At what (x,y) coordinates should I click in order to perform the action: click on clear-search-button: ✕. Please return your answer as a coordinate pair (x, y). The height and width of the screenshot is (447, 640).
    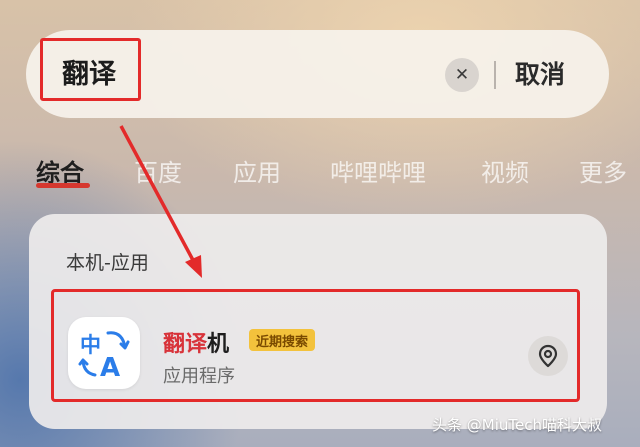
    Looking at the image, I should click on (462, 75).